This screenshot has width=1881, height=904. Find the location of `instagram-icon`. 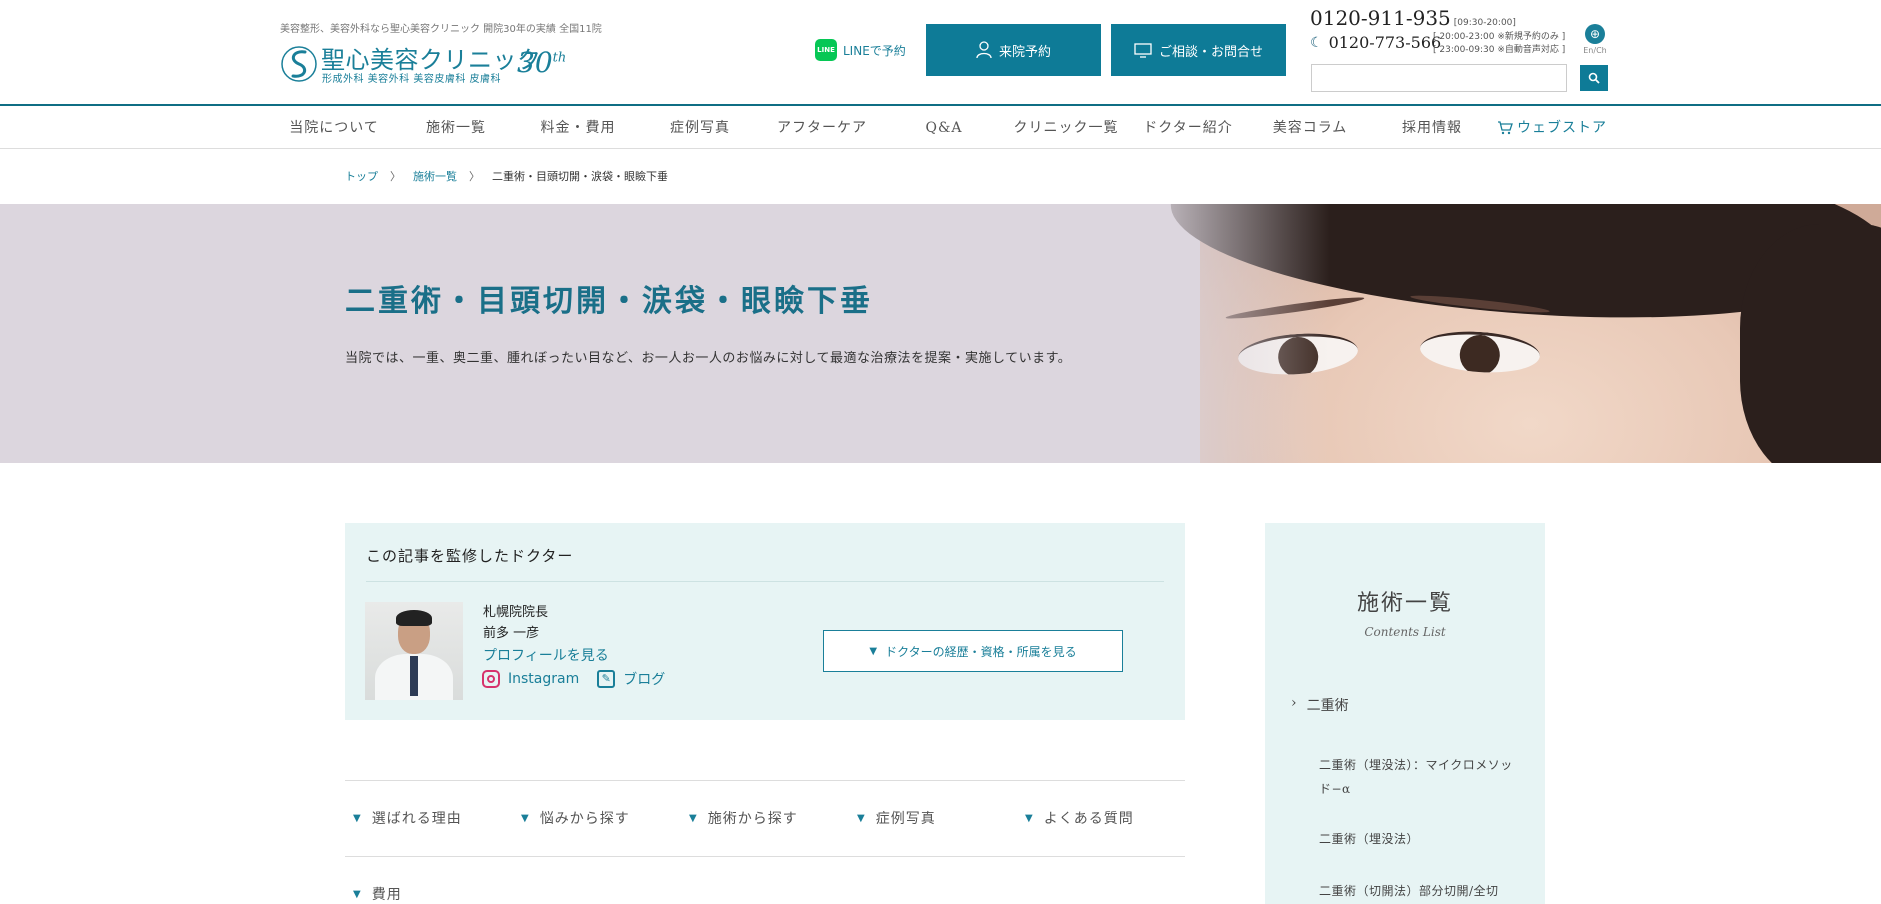

instagram-icon is located at coordinates (491, 679).